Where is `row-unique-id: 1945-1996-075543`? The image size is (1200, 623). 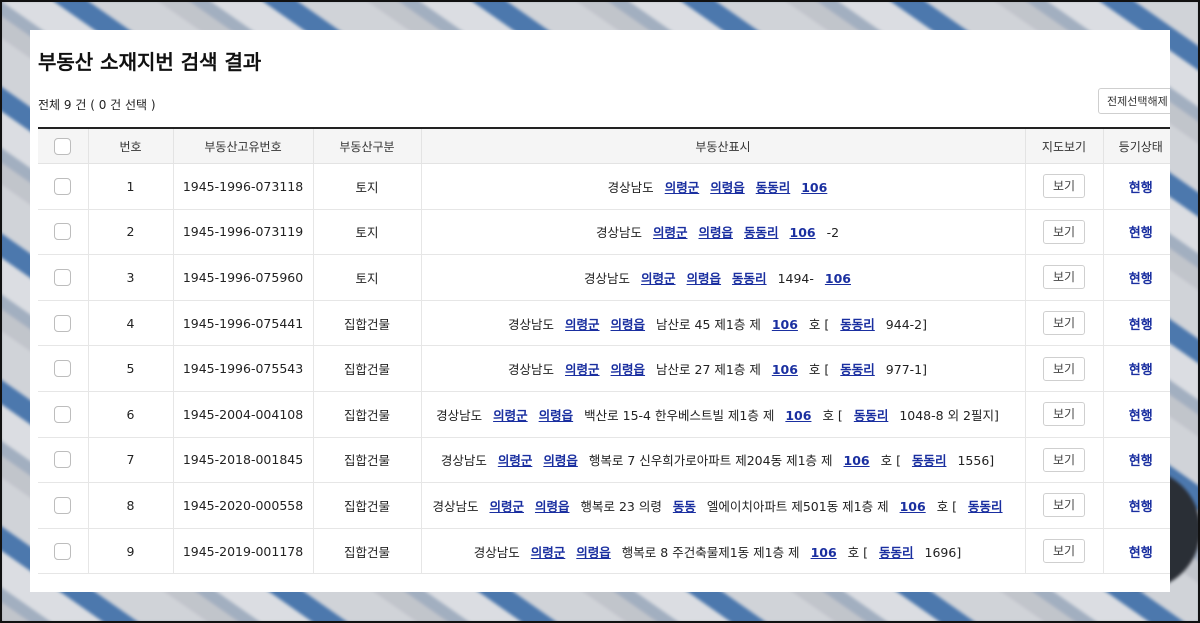 row-unique-id: 1945-1996-075543 is located at coordinates (243, 368).